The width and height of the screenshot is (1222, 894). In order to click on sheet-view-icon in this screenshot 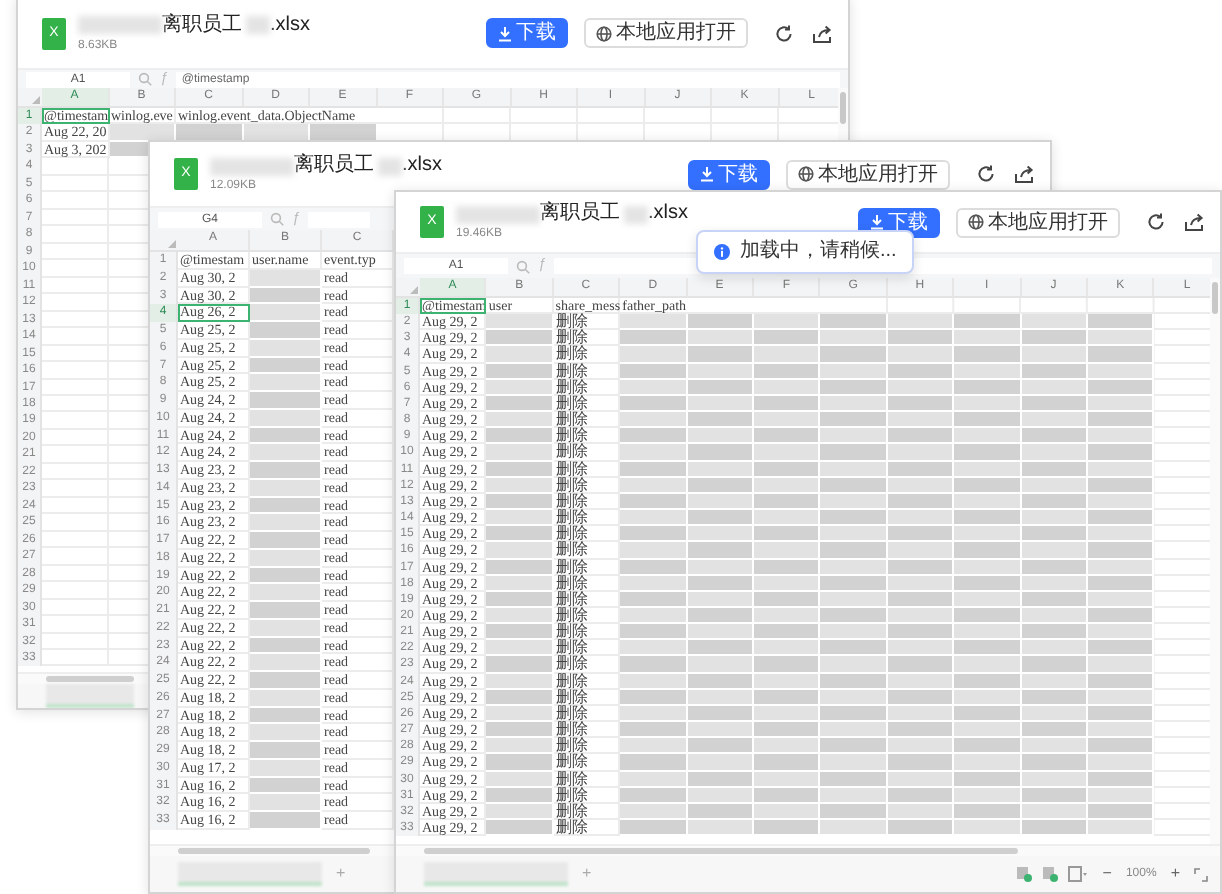, I will do `click(1050, 874)`.